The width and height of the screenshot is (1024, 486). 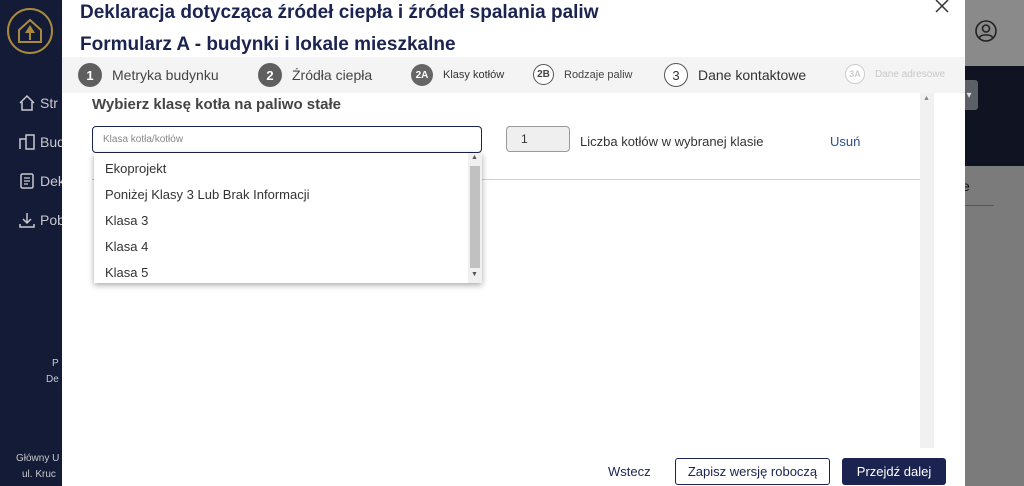 I want to click on app-logo, so click(x=30, y=31).